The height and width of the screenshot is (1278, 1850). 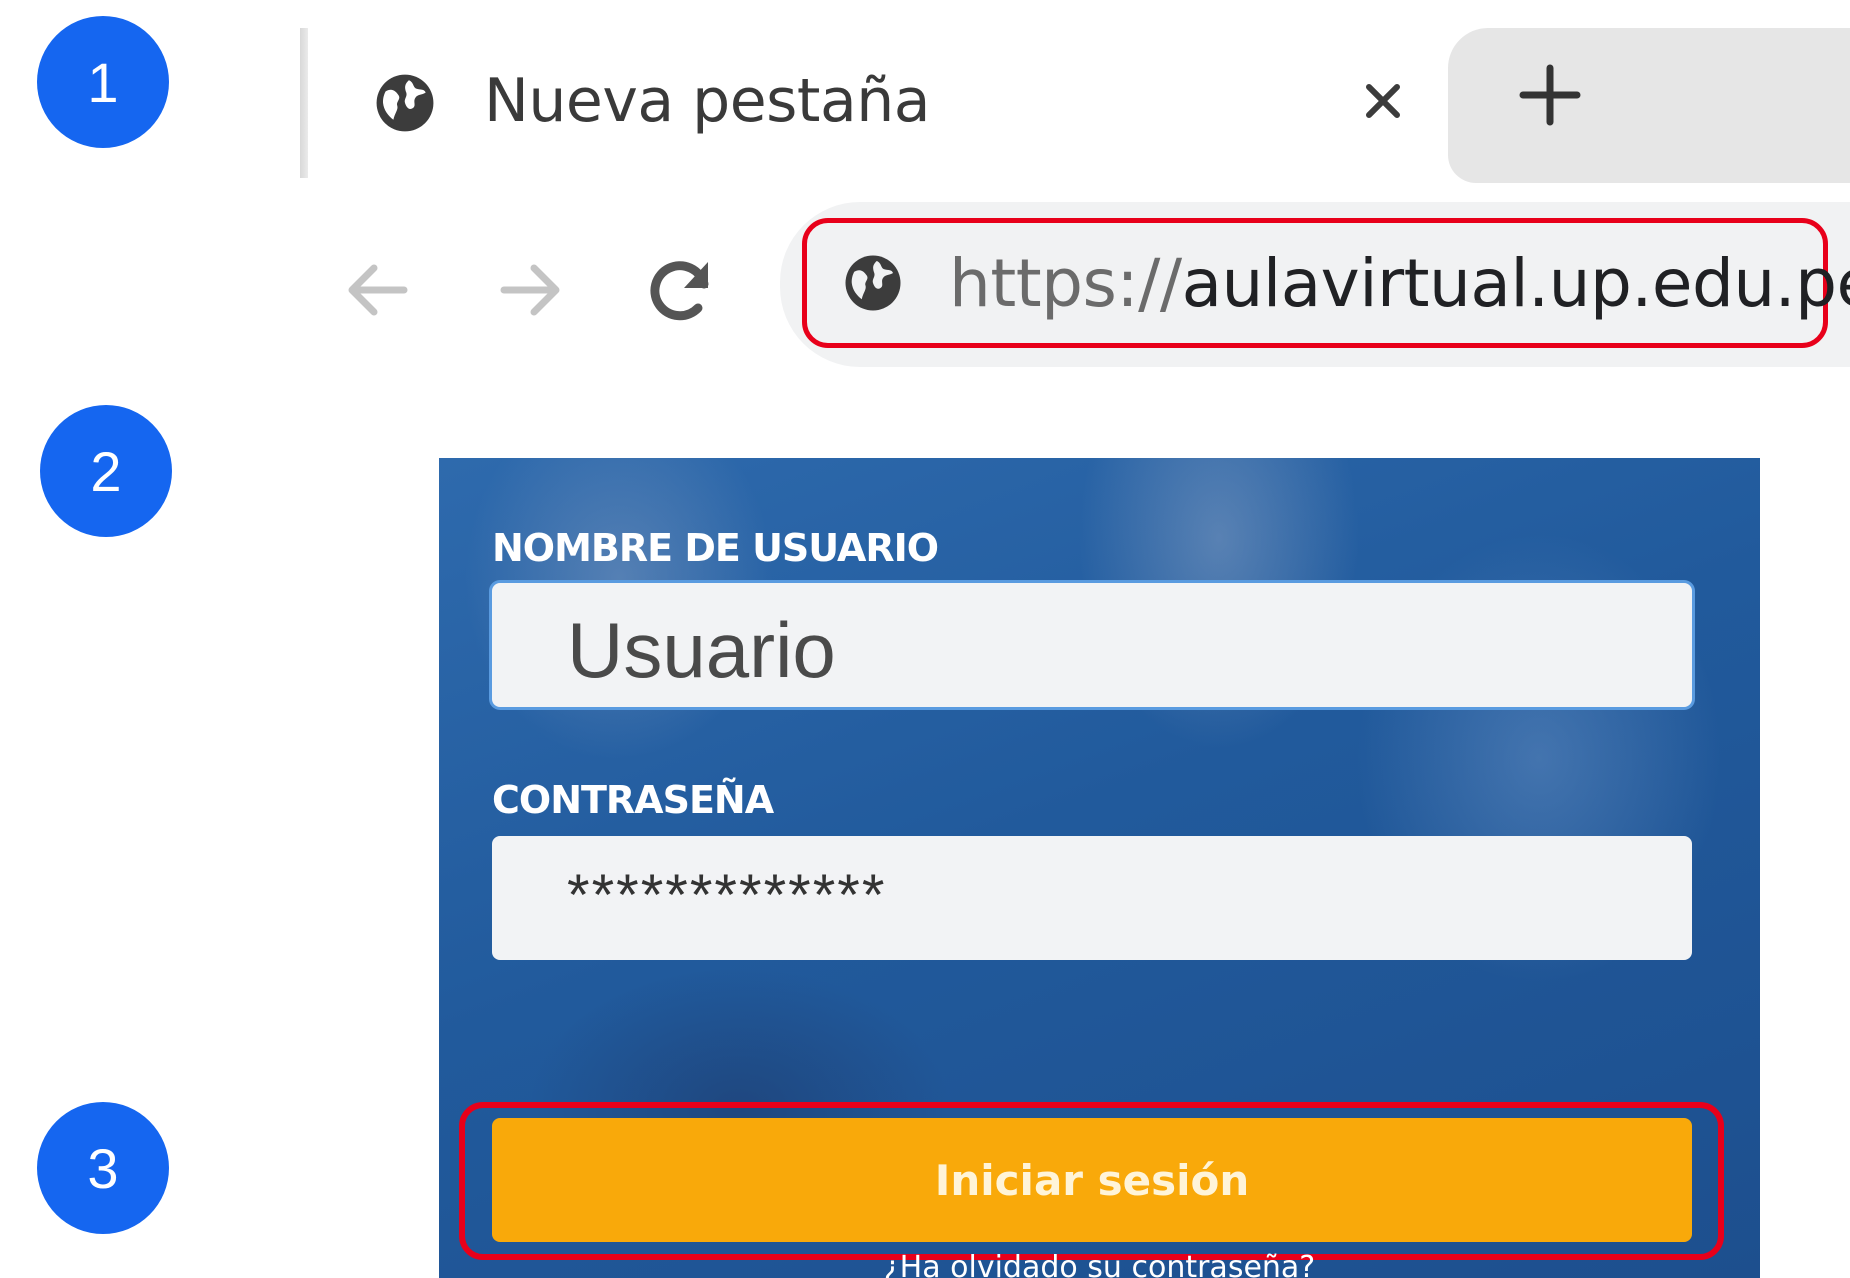 I want to click on browser-tab: Nueva pestaña, so click(x=878, y=105).